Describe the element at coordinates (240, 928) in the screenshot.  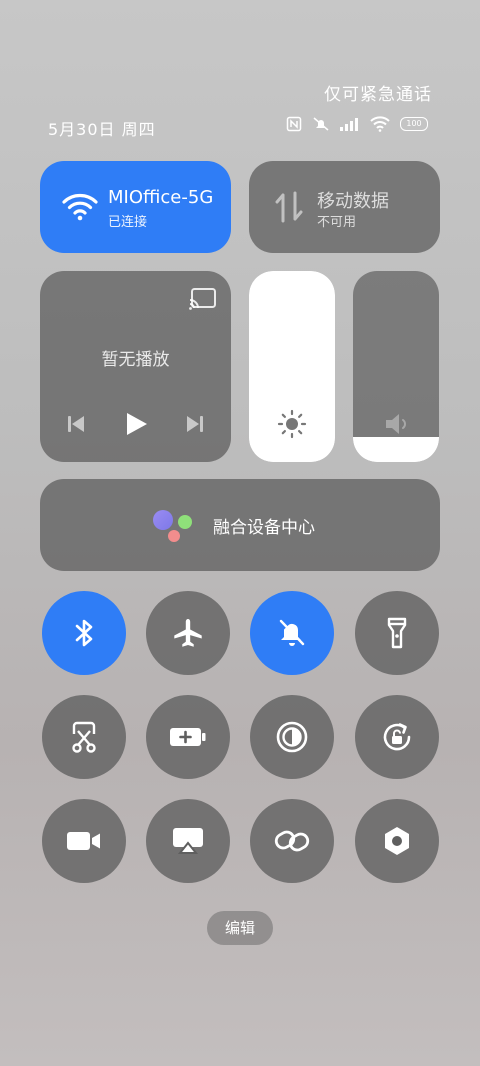
I see `edit-button: 编辑` at that location.